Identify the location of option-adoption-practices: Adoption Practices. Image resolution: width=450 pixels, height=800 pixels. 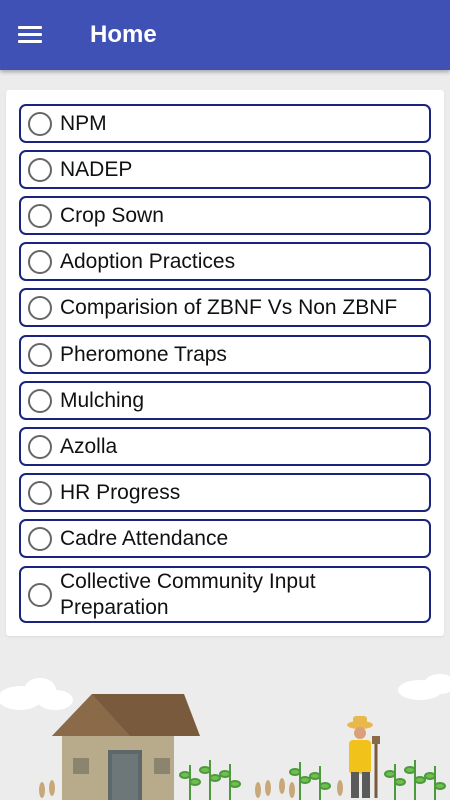
(225, 261).